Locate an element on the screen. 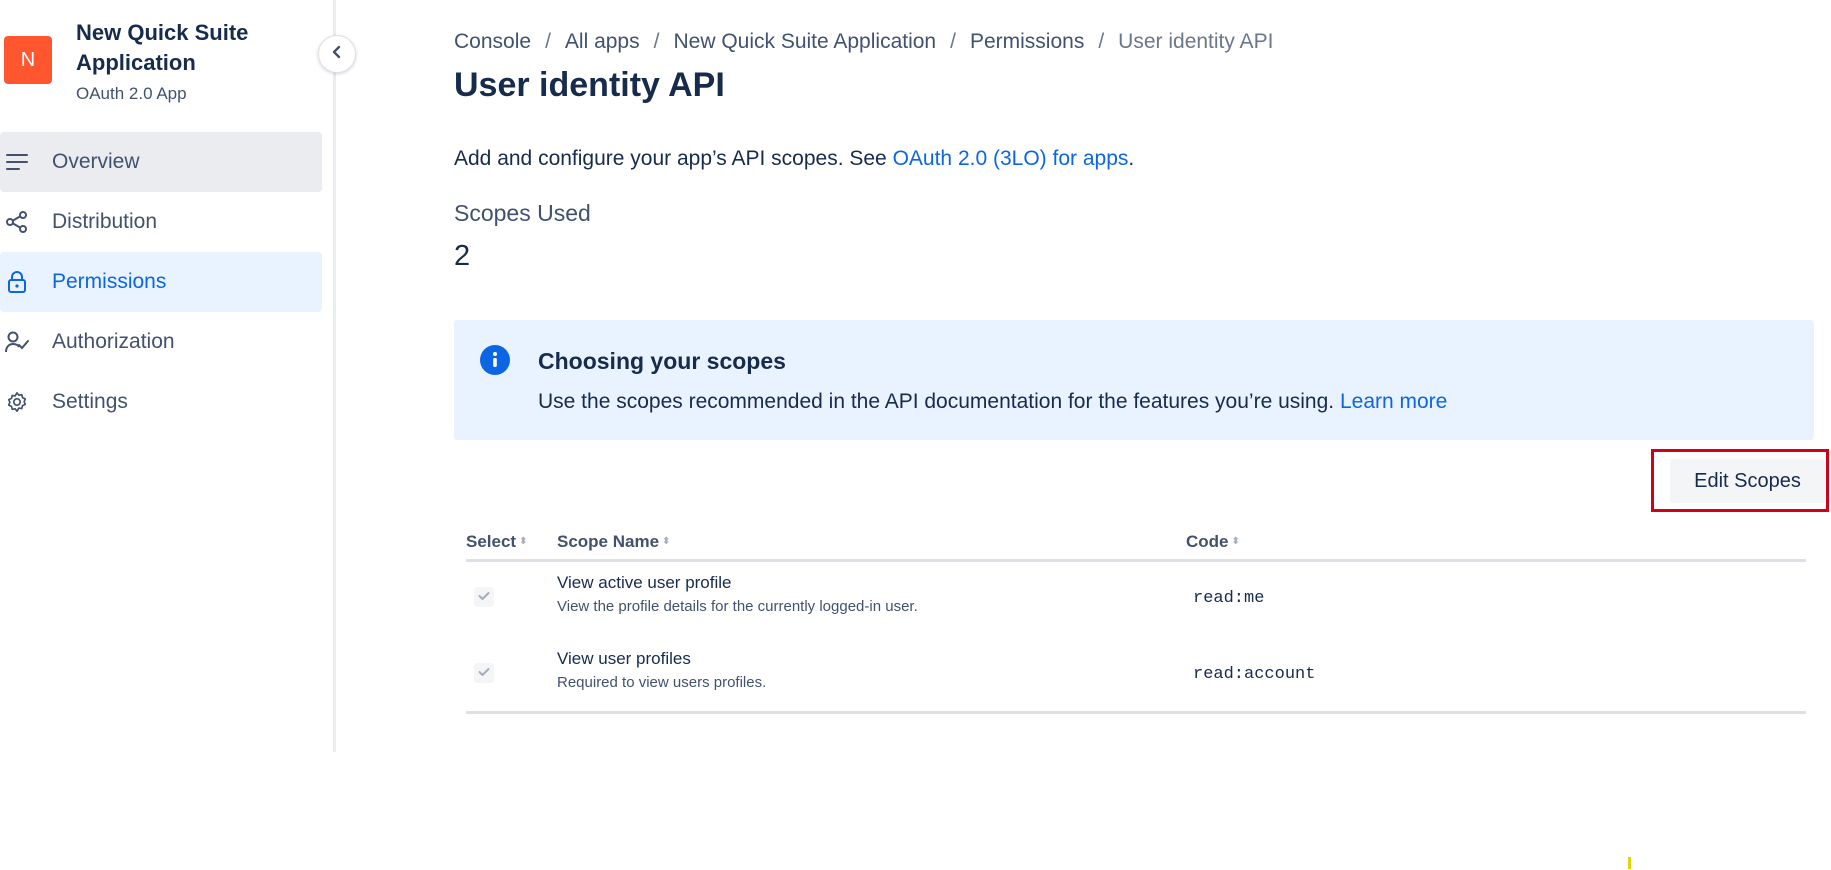  share-icon is located at coordinates (17, 222).